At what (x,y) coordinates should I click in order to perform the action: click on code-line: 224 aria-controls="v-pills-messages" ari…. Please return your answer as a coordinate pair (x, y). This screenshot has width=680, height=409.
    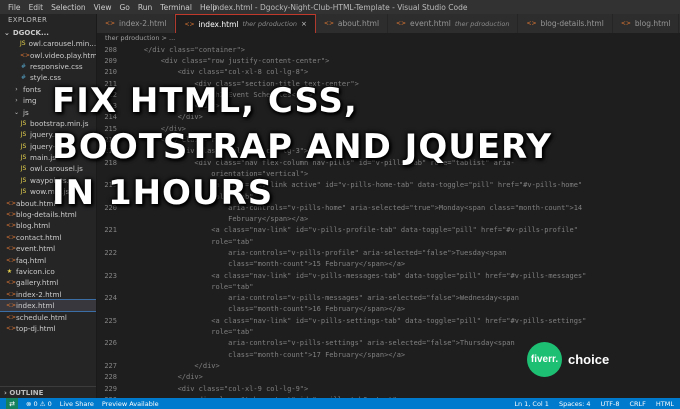
    Looking at the image, I should click on (388, 298).